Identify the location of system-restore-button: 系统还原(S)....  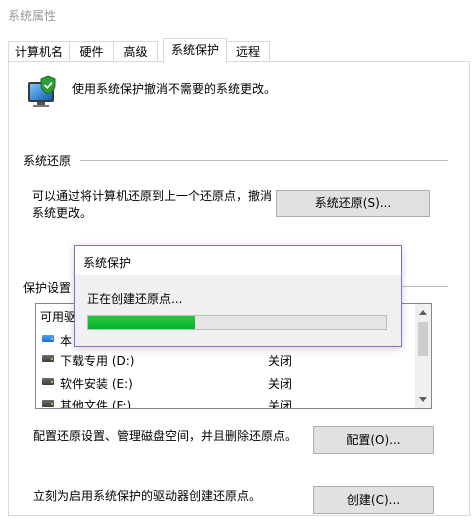
(353, 203).